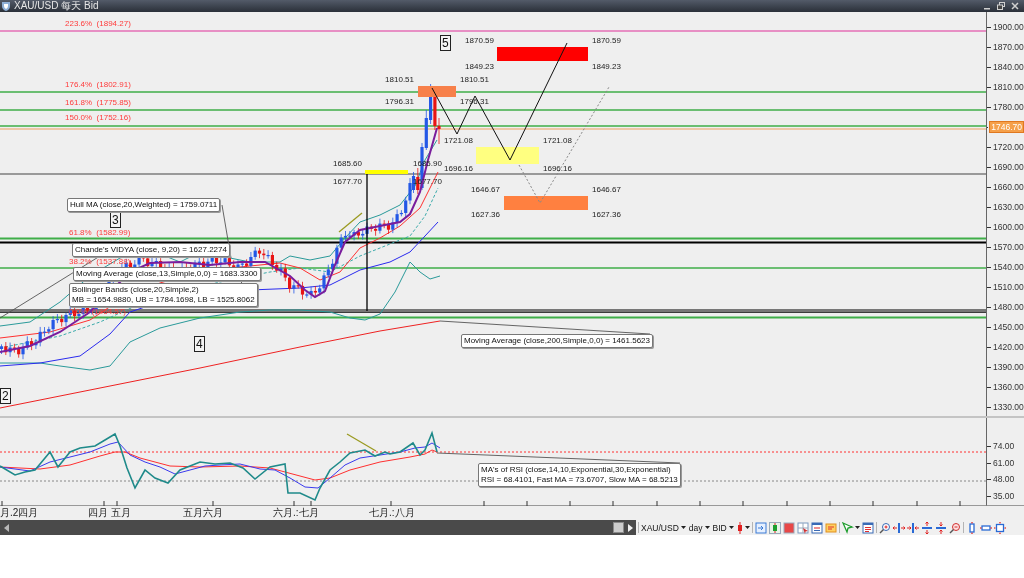  Describe the element at coordinates (1008, 167) in the screenshot. I see `price-axis-label: 1690.00` at that location.